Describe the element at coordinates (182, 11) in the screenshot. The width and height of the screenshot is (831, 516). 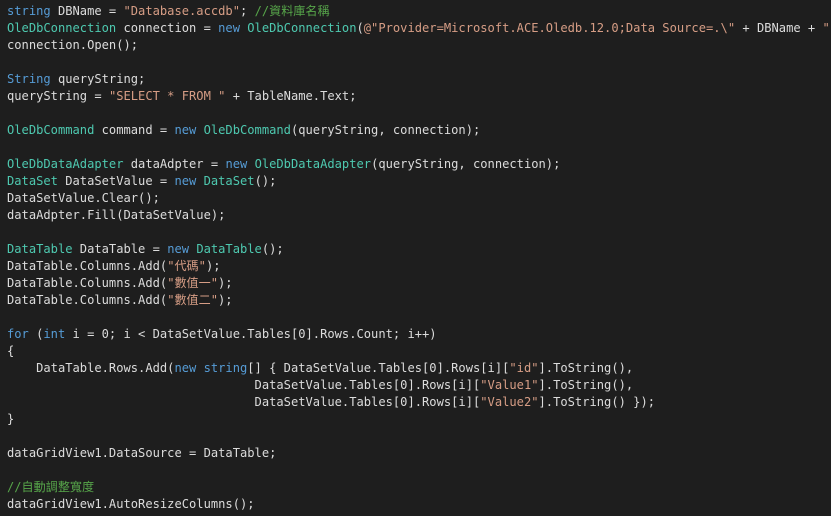
I see `string-literal-token: "Database.accdb"` at that location.